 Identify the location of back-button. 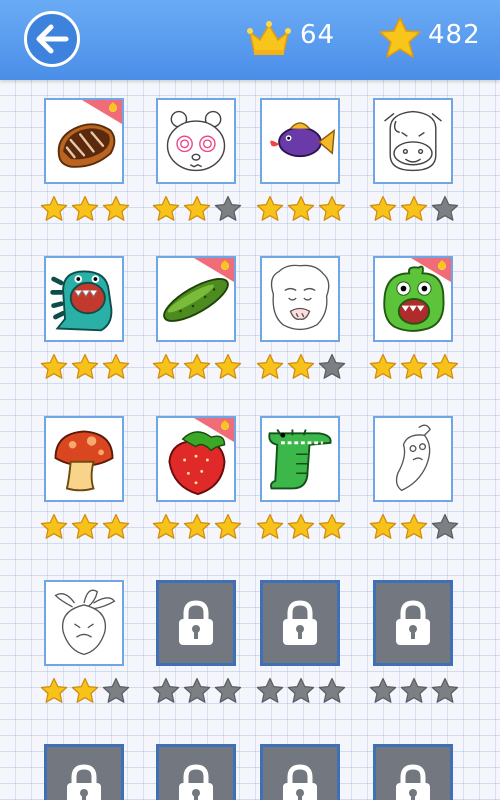
(52, 39).